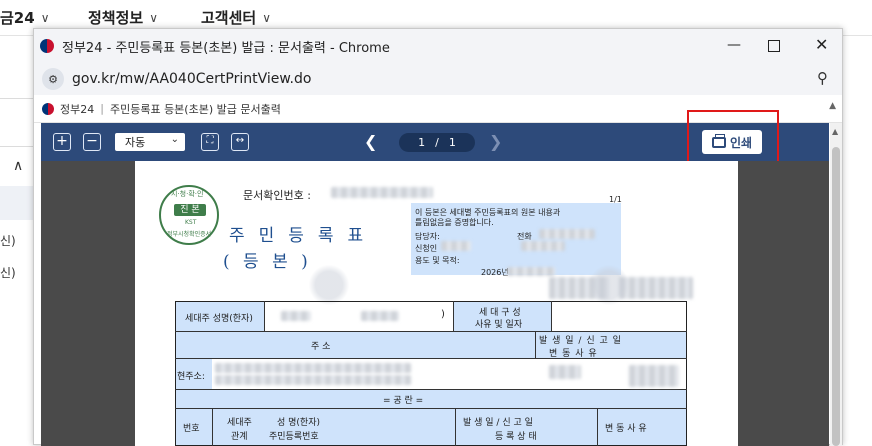 The width and height of the screenshot is (872, 446). Describe the element at coordinates (437, 260) in the screenshot. I see `purpose-label: 용도 및 목적:` at that location.